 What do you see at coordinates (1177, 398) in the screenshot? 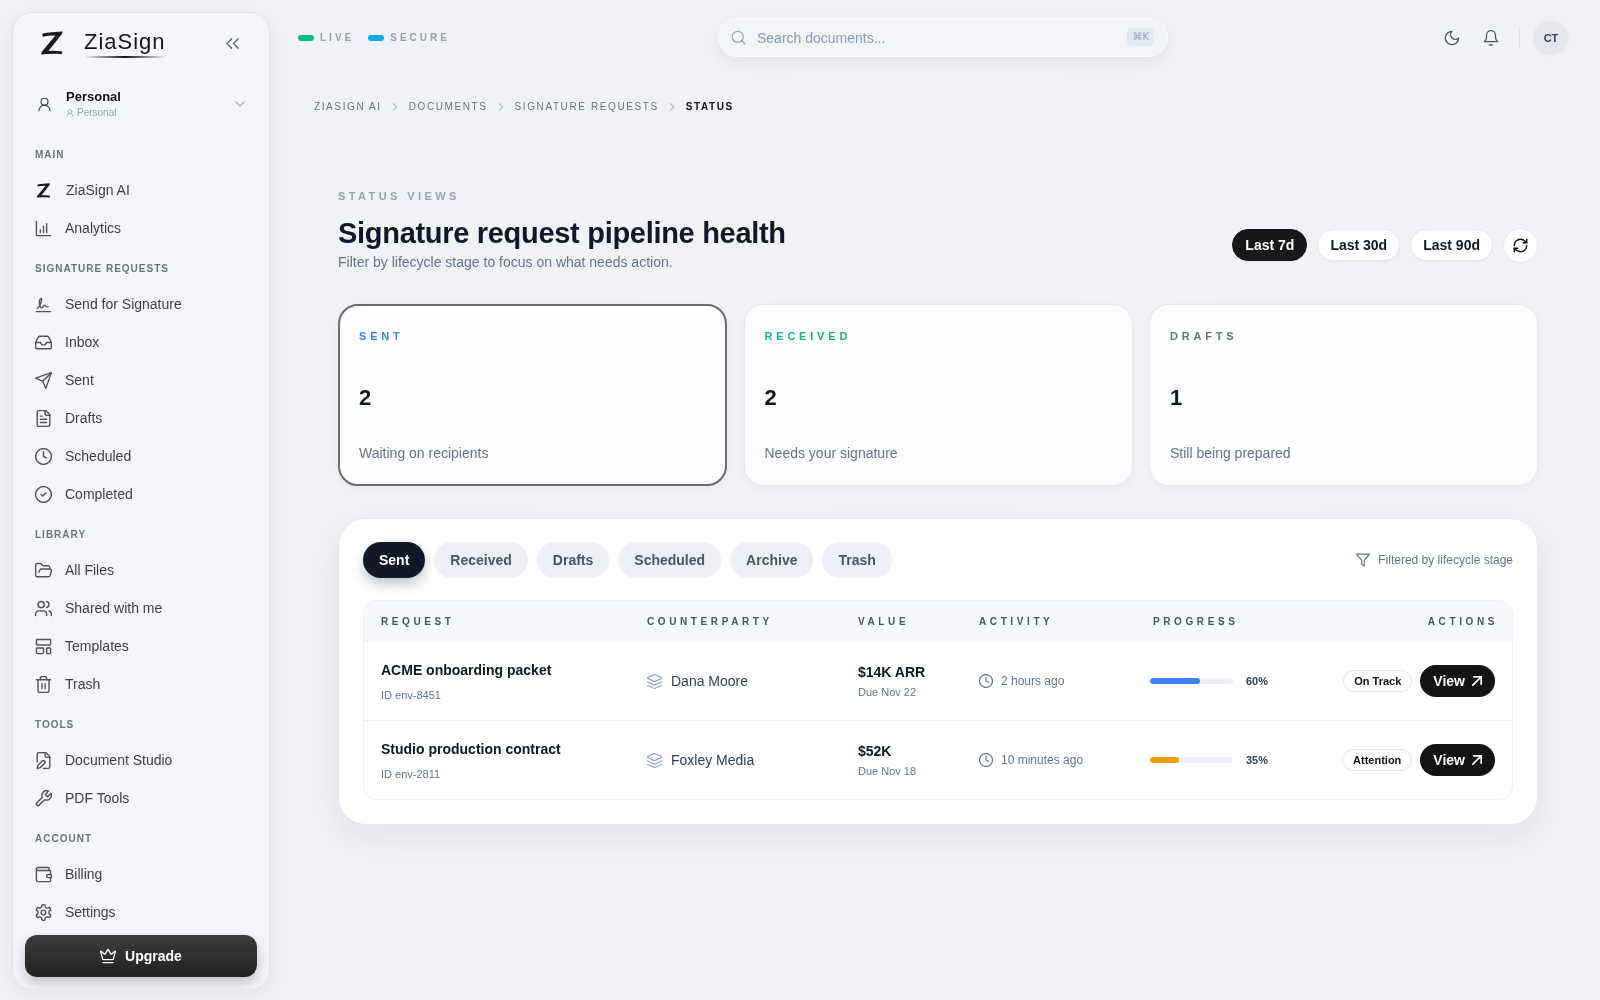
I see `stat-value: 1` at bounding box center [1177, 398].